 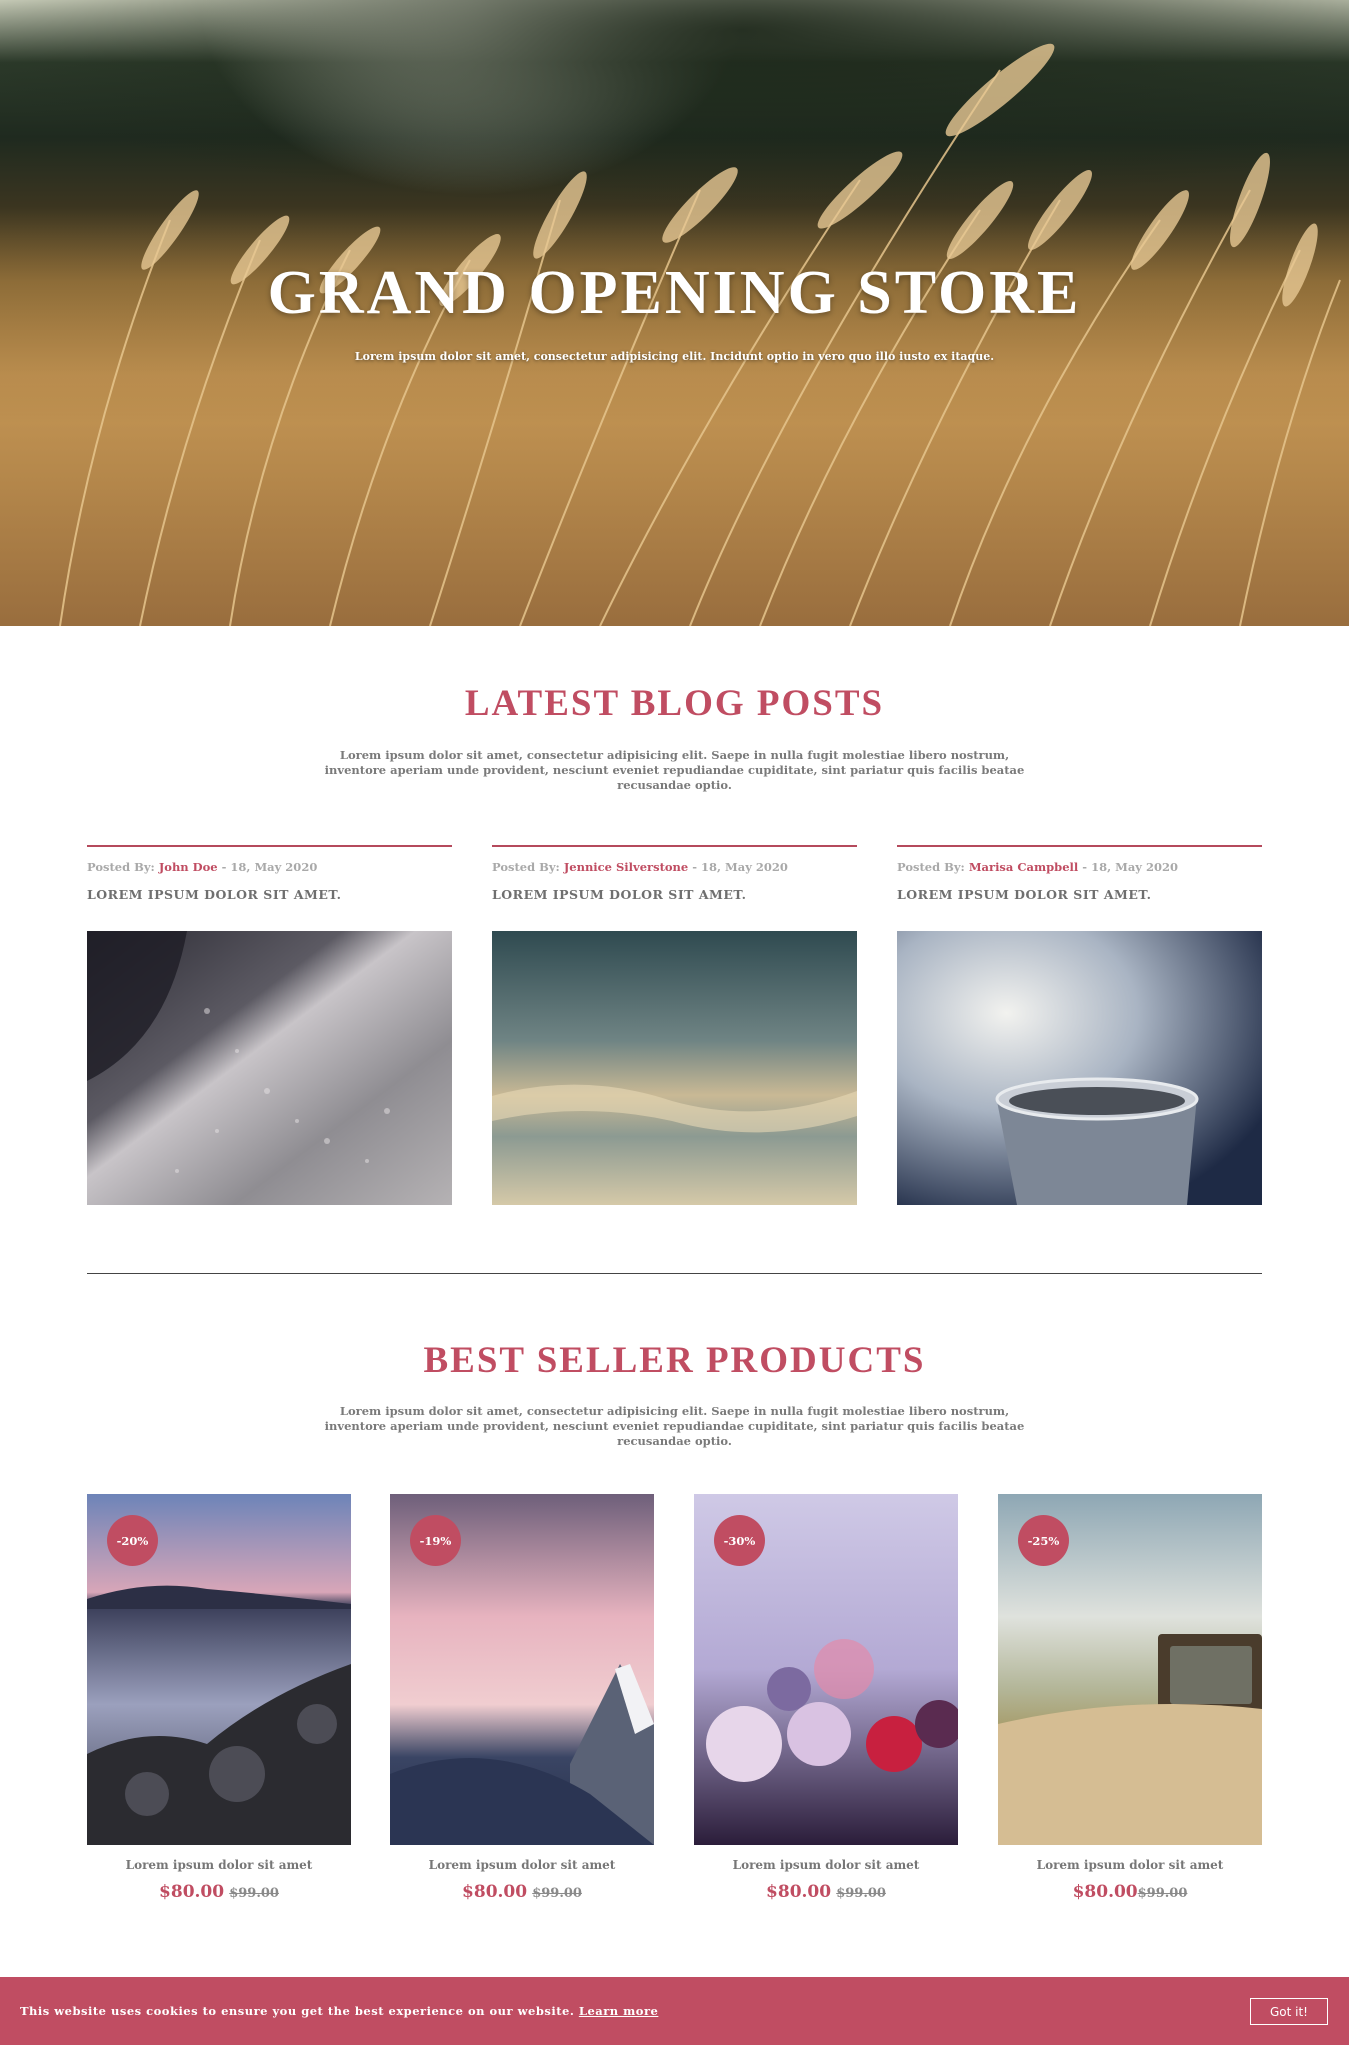 What do you see at coordinates (674, 1360) in the screenshot?
I see `products-section-title: BEST SELLER PRODUCTS` at bounding box center [674, 1360].